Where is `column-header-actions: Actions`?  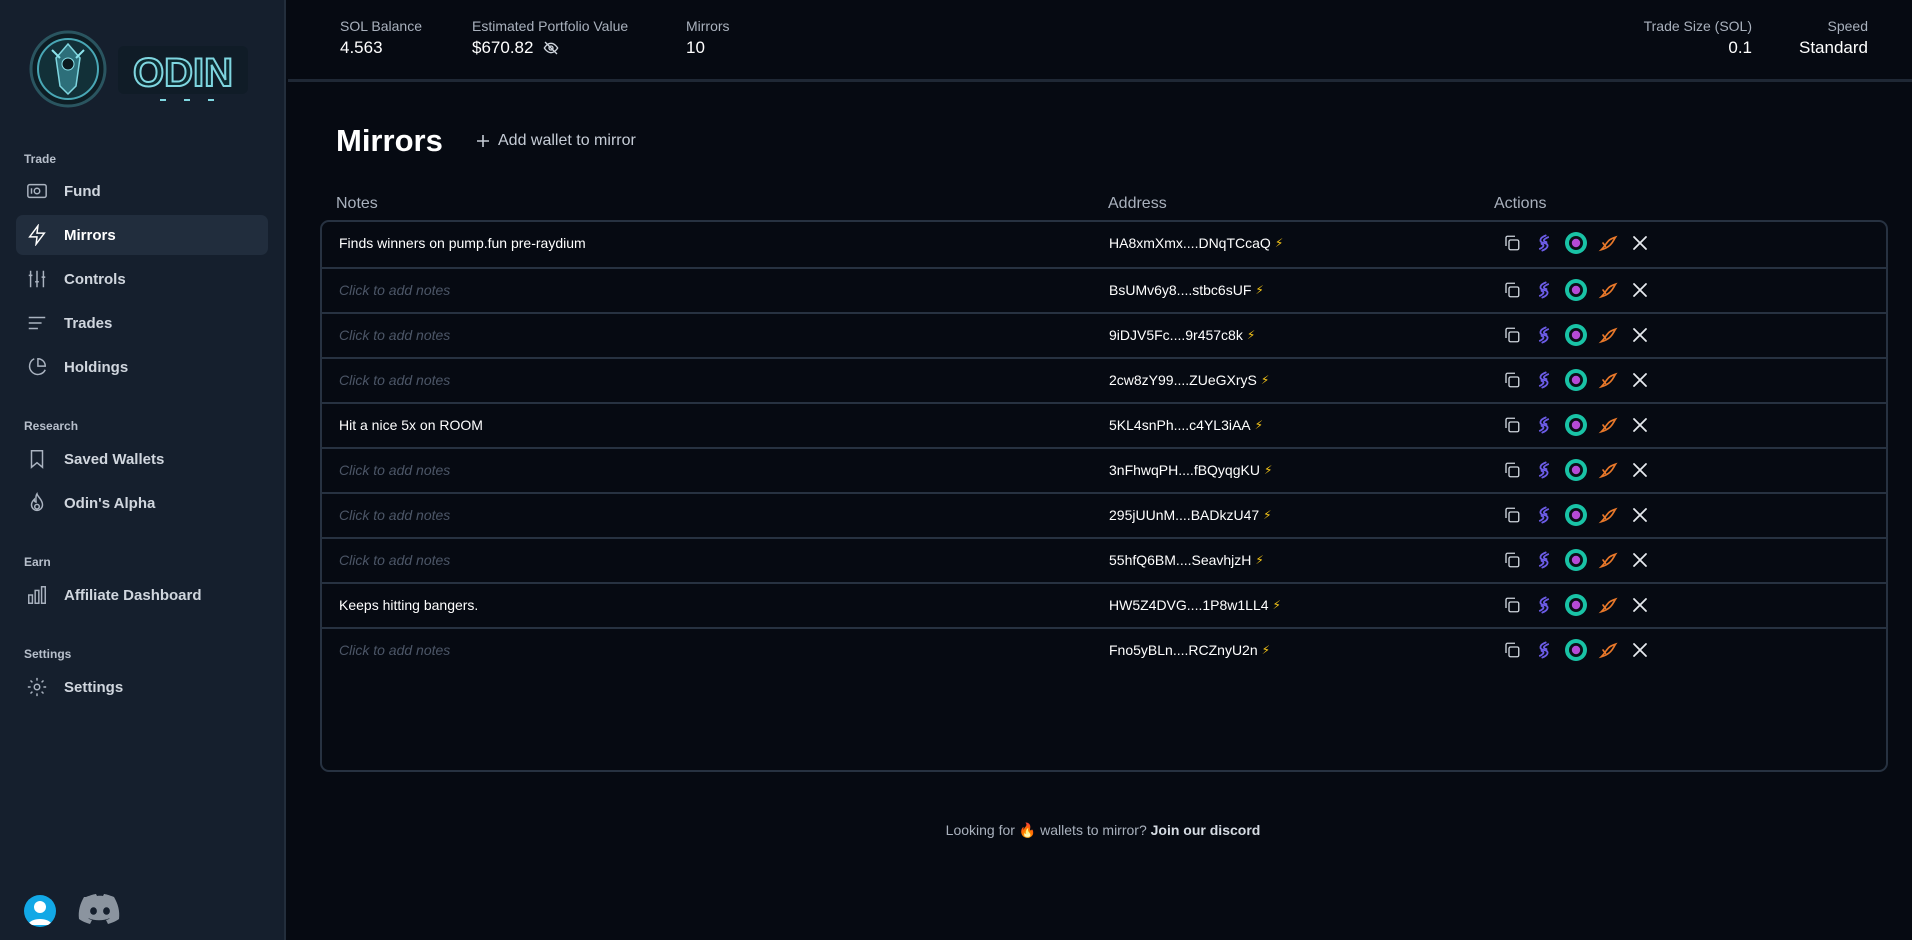 column-header-actions: Actions is located at coordinates (1520, 203).